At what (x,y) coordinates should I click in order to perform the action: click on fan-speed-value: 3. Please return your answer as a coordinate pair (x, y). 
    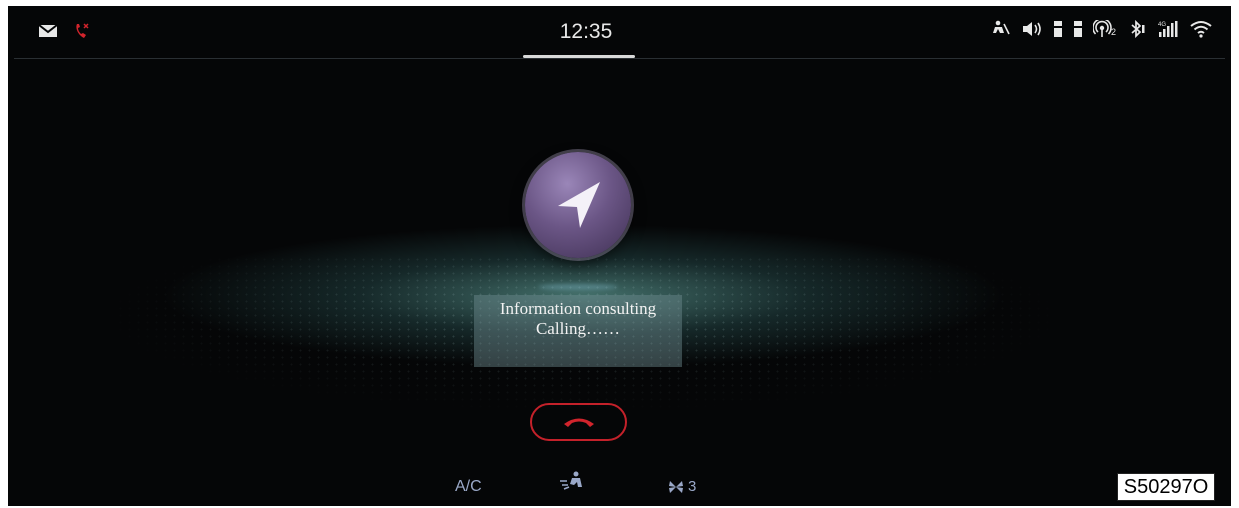
    Looking at the image, I should click on (692, 486).